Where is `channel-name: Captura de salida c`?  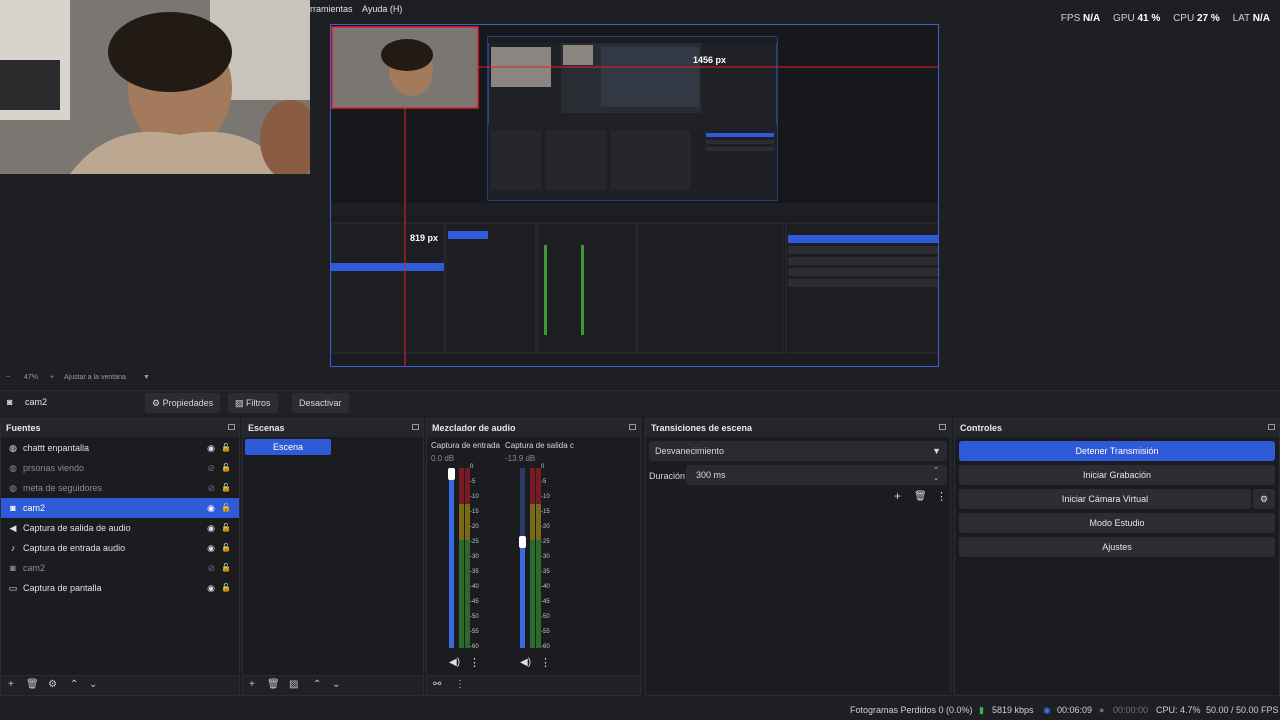
channel-name: Captura de salida c is located at coordinates (539, 445).